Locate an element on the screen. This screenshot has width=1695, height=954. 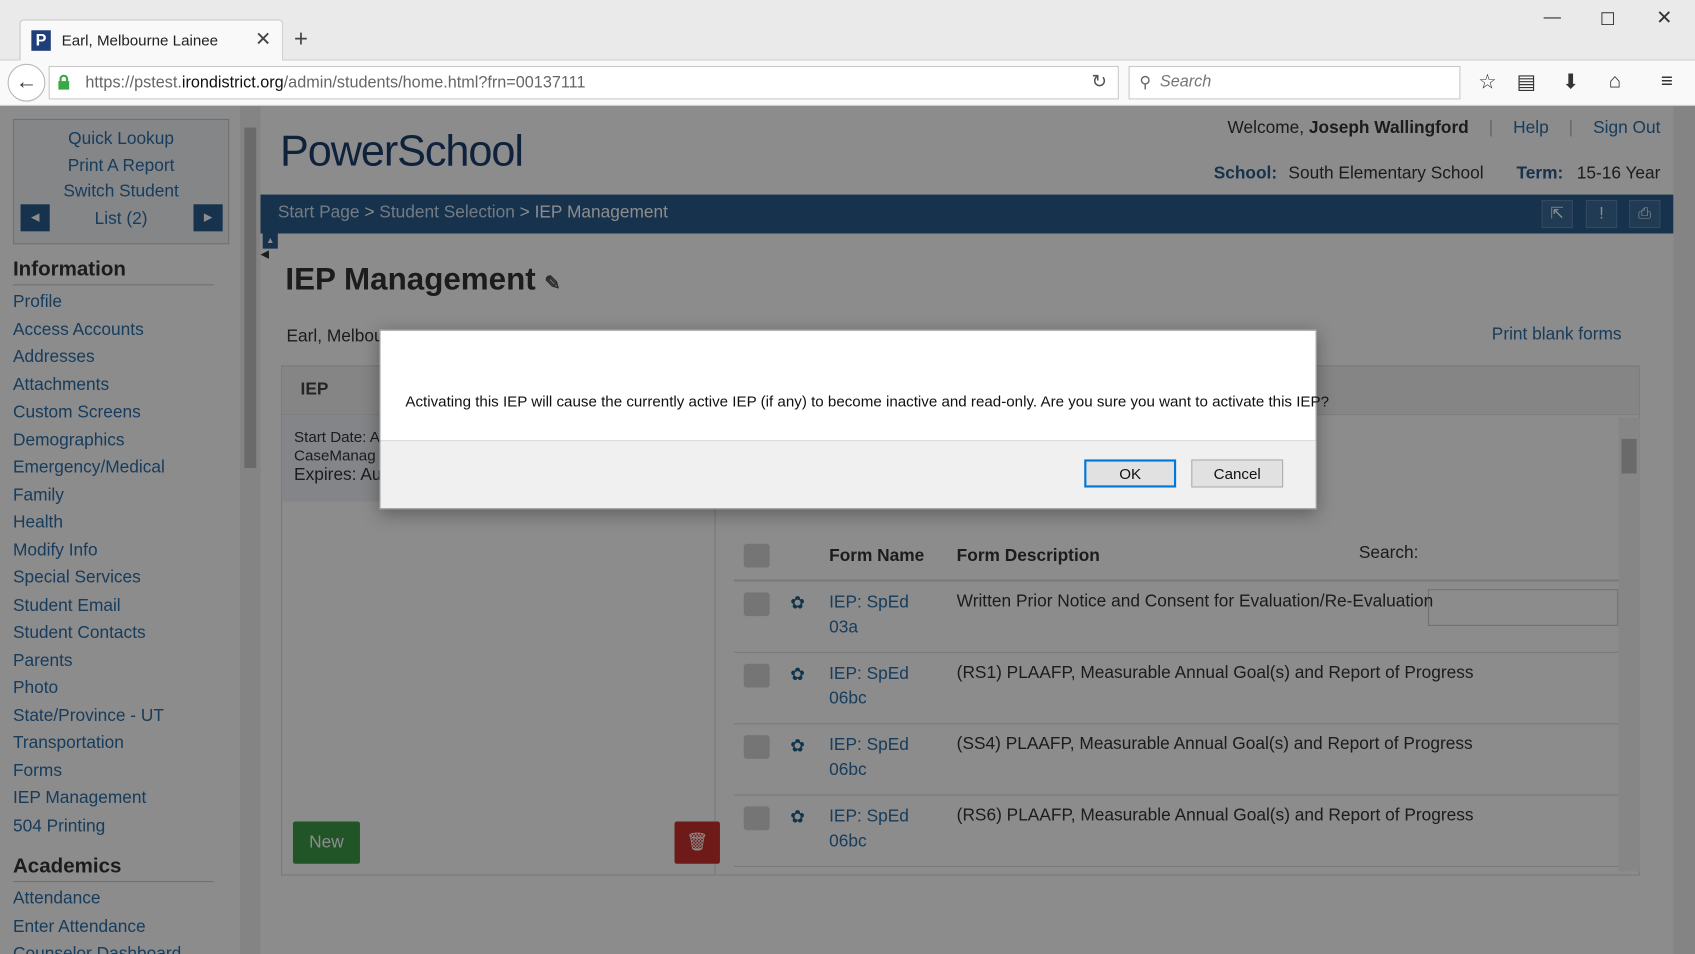
lock-icon is located at coordinates (64, 82).